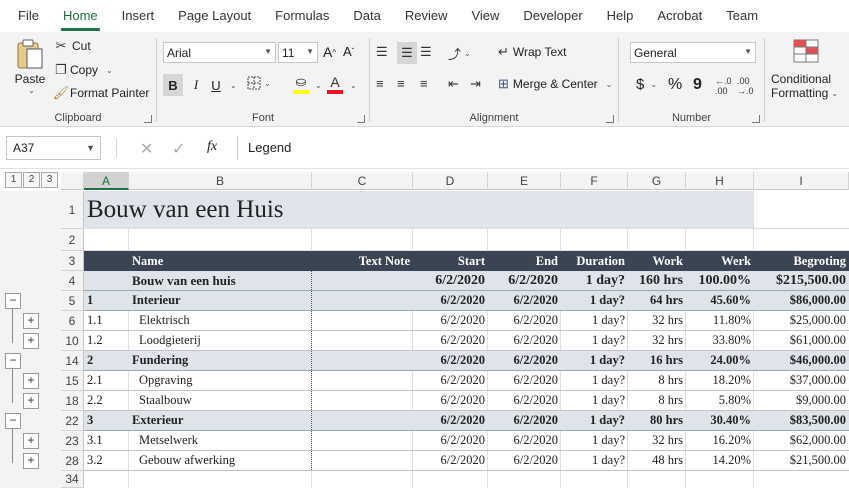 This screenshot has width=849, height=488. Describe the element at coordinates (72, 301) in the screenshot. I see `row-header: 5` at that location.